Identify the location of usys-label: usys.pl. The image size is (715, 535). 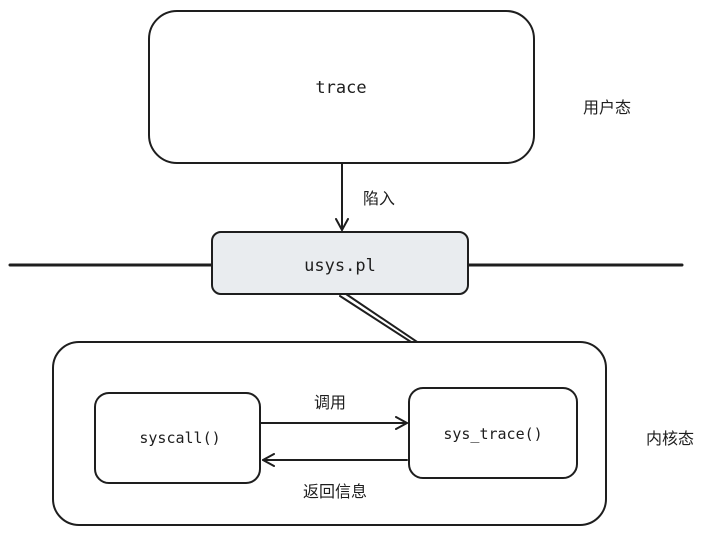
(340, 266).